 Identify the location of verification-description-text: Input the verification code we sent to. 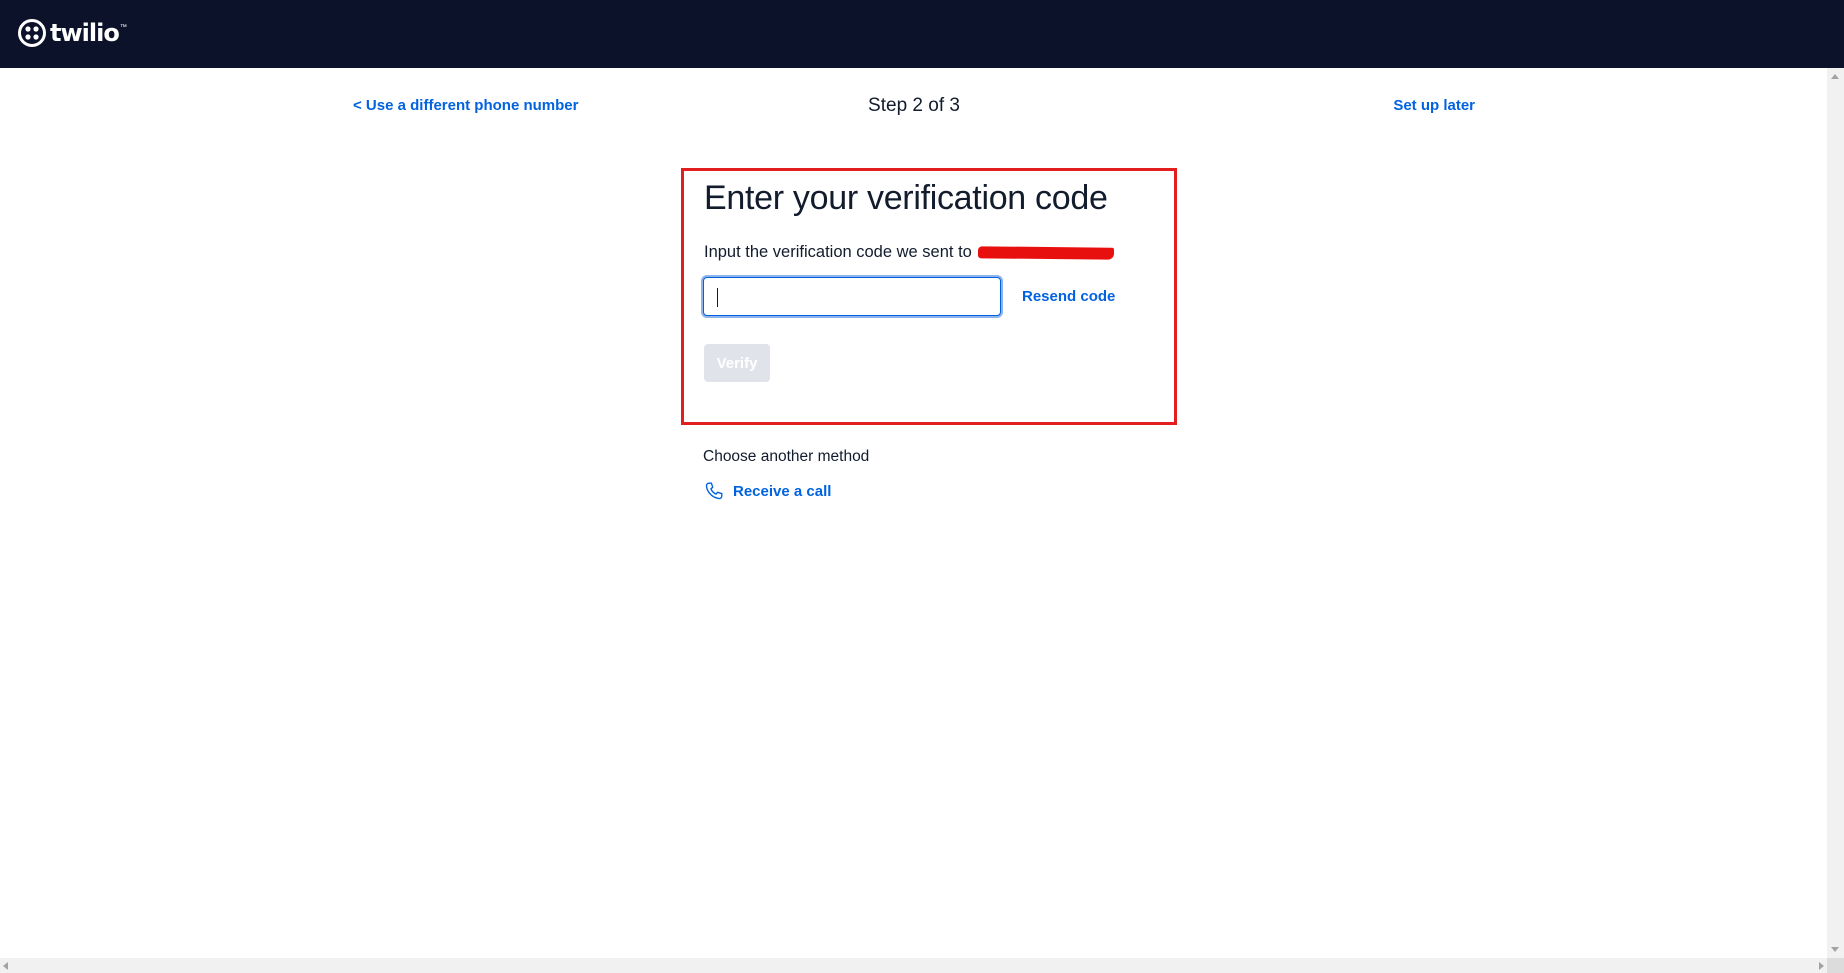
(838, 252).